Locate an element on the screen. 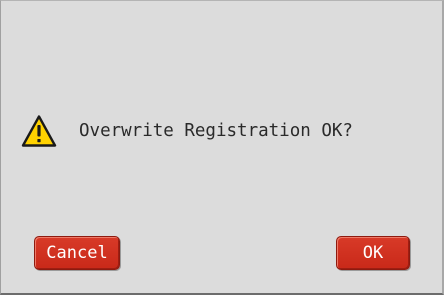 The height and width of the screenshot is (295, 444). ok-button: OK is located at coordinates (373, 253).